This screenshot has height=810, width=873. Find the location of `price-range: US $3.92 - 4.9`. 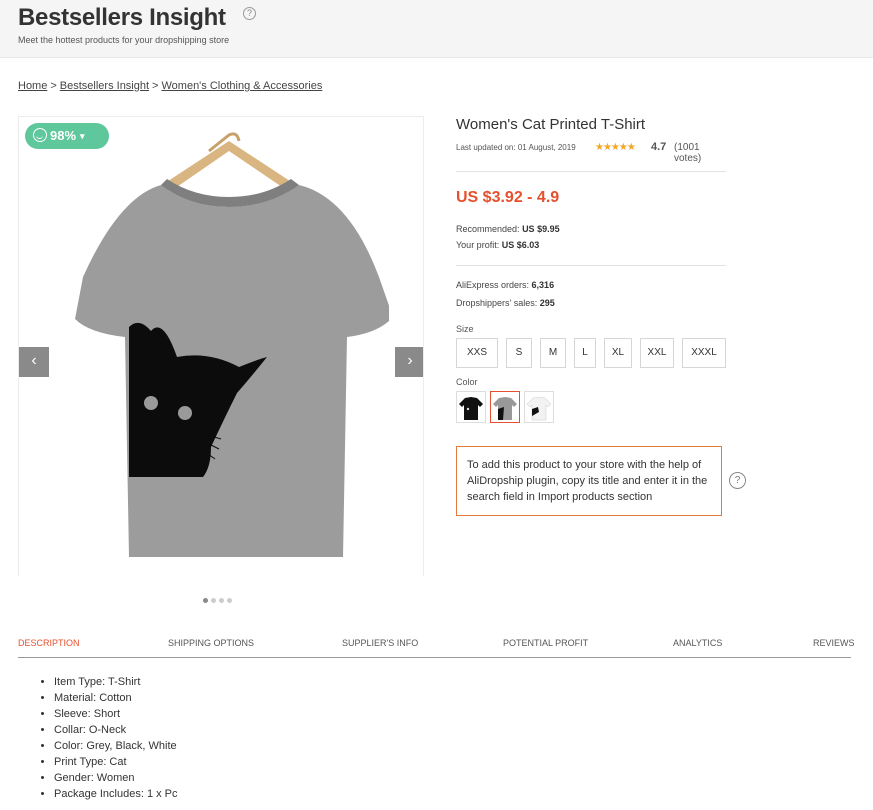

price-range: US $3.92 - 4.9 is located at coordinates (508, 197).